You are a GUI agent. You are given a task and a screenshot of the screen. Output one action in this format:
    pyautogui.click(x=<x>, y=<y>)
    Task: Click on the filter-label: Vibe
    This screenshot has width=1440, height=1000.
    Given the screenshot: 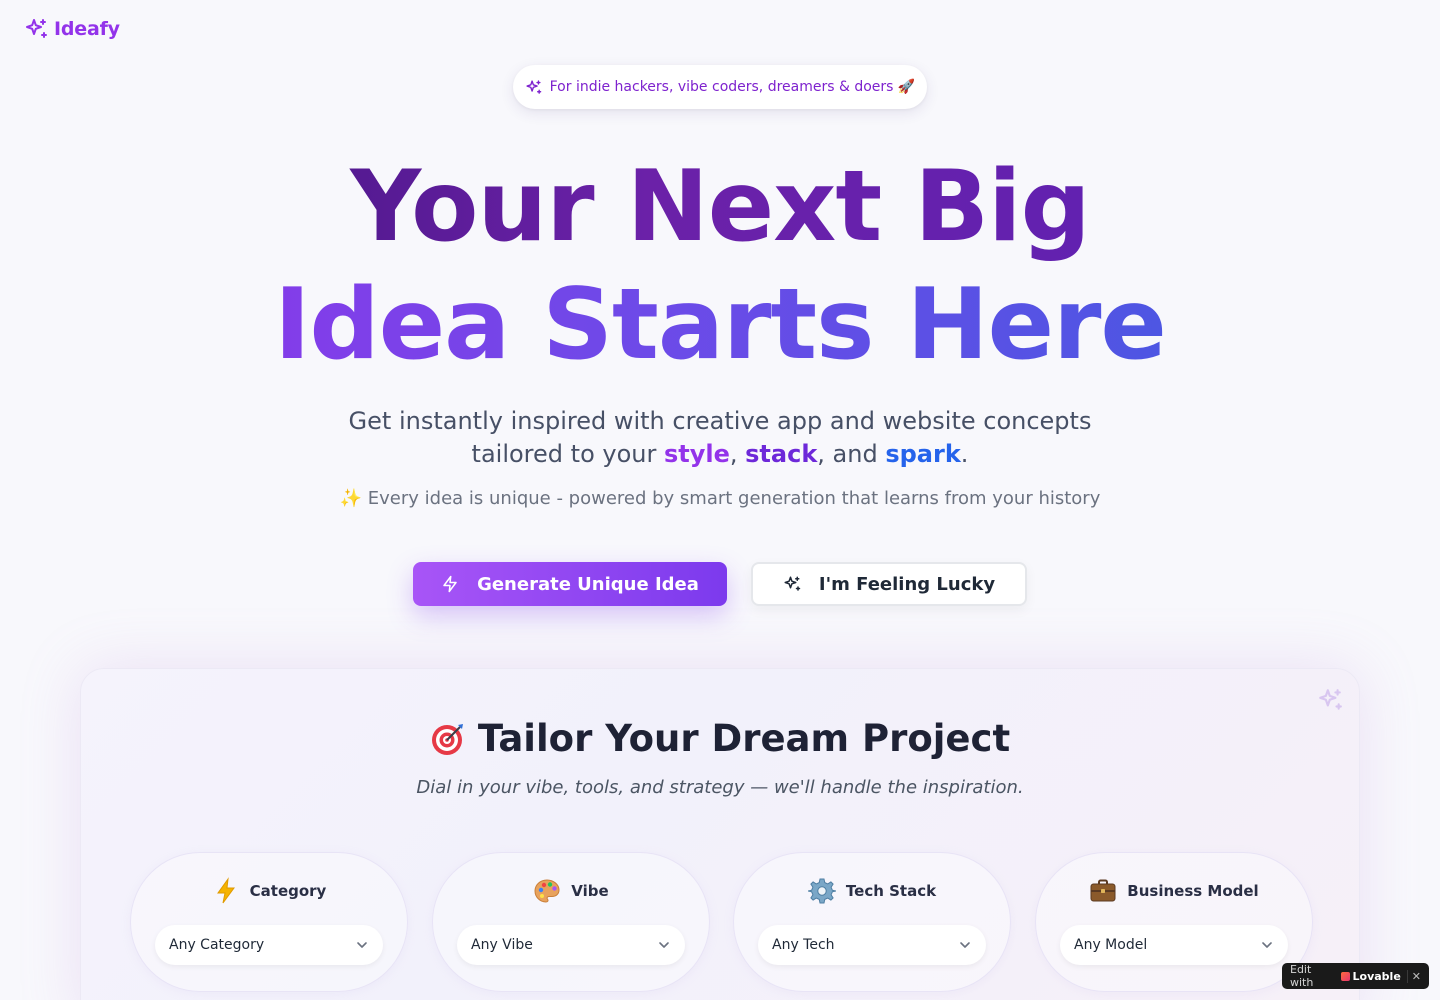 What is the action you would take?
    pyautogui.click(x=590, y=891)
    